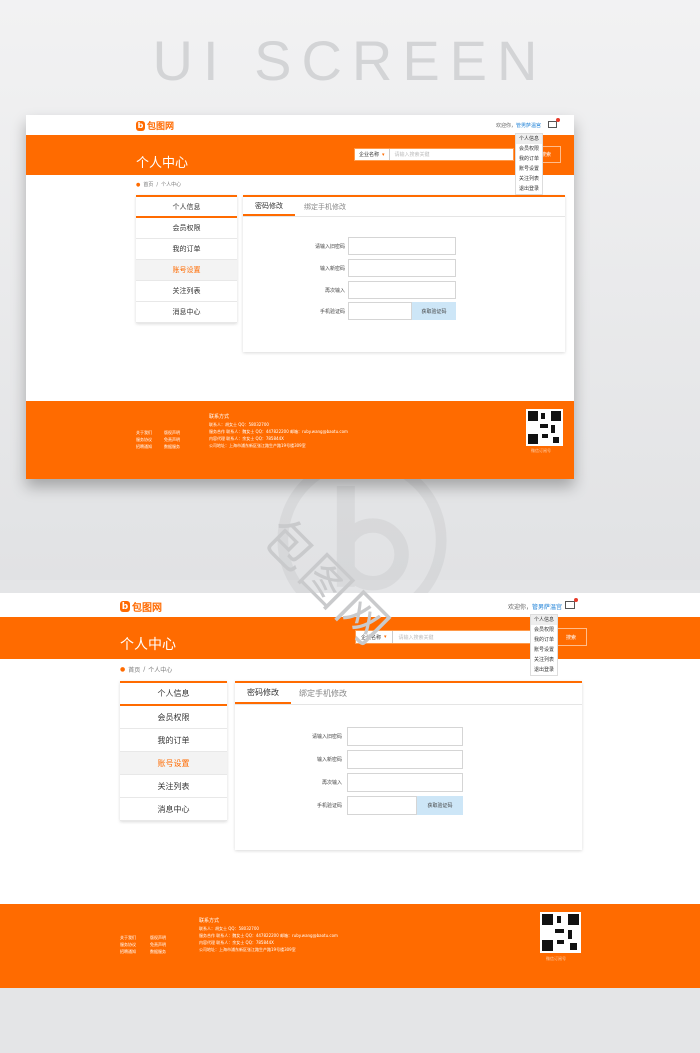 This screenshot has width=700, height=1053. What do you see at coordinates (520, 607) in the screenshot?
I see `welcome-label: 欢迎你，` at bounding box center [520, 607].